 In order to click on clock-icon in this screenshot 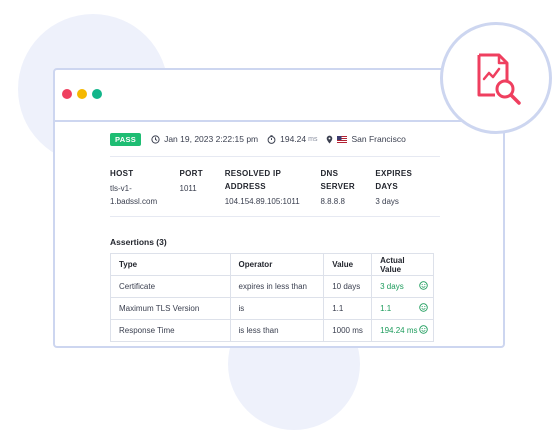, I will do `click(155, 139)`.